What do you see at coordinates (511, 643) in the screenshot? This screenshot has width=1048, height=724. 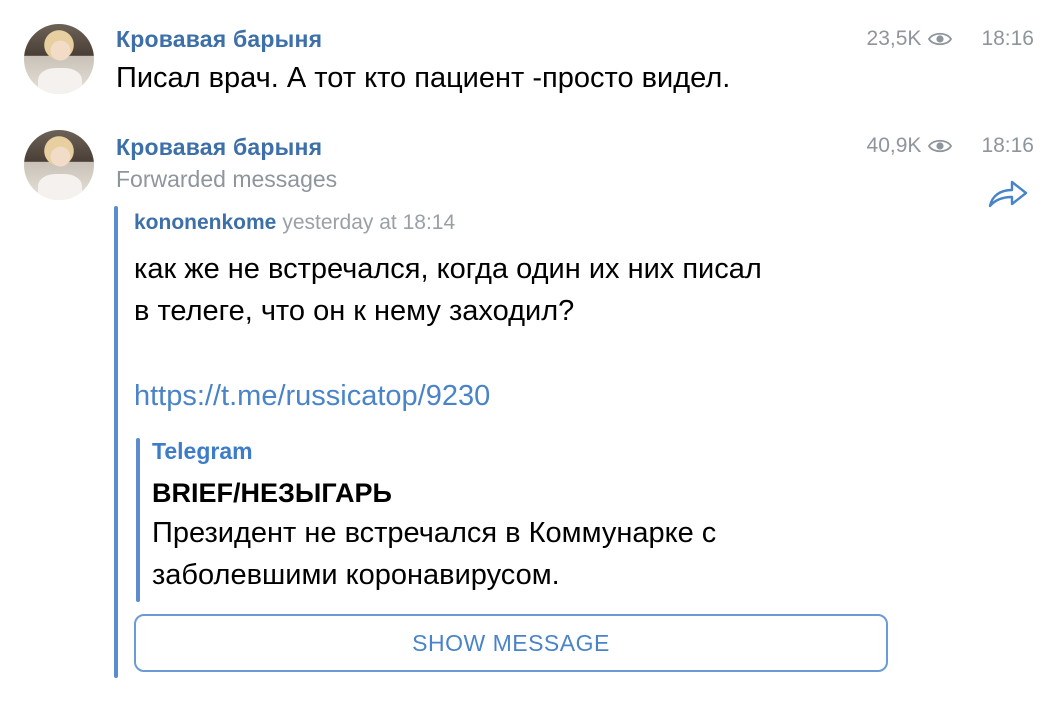 I see `show-message-button: SHOW MESSAGE` at bounding box center [511, 643].